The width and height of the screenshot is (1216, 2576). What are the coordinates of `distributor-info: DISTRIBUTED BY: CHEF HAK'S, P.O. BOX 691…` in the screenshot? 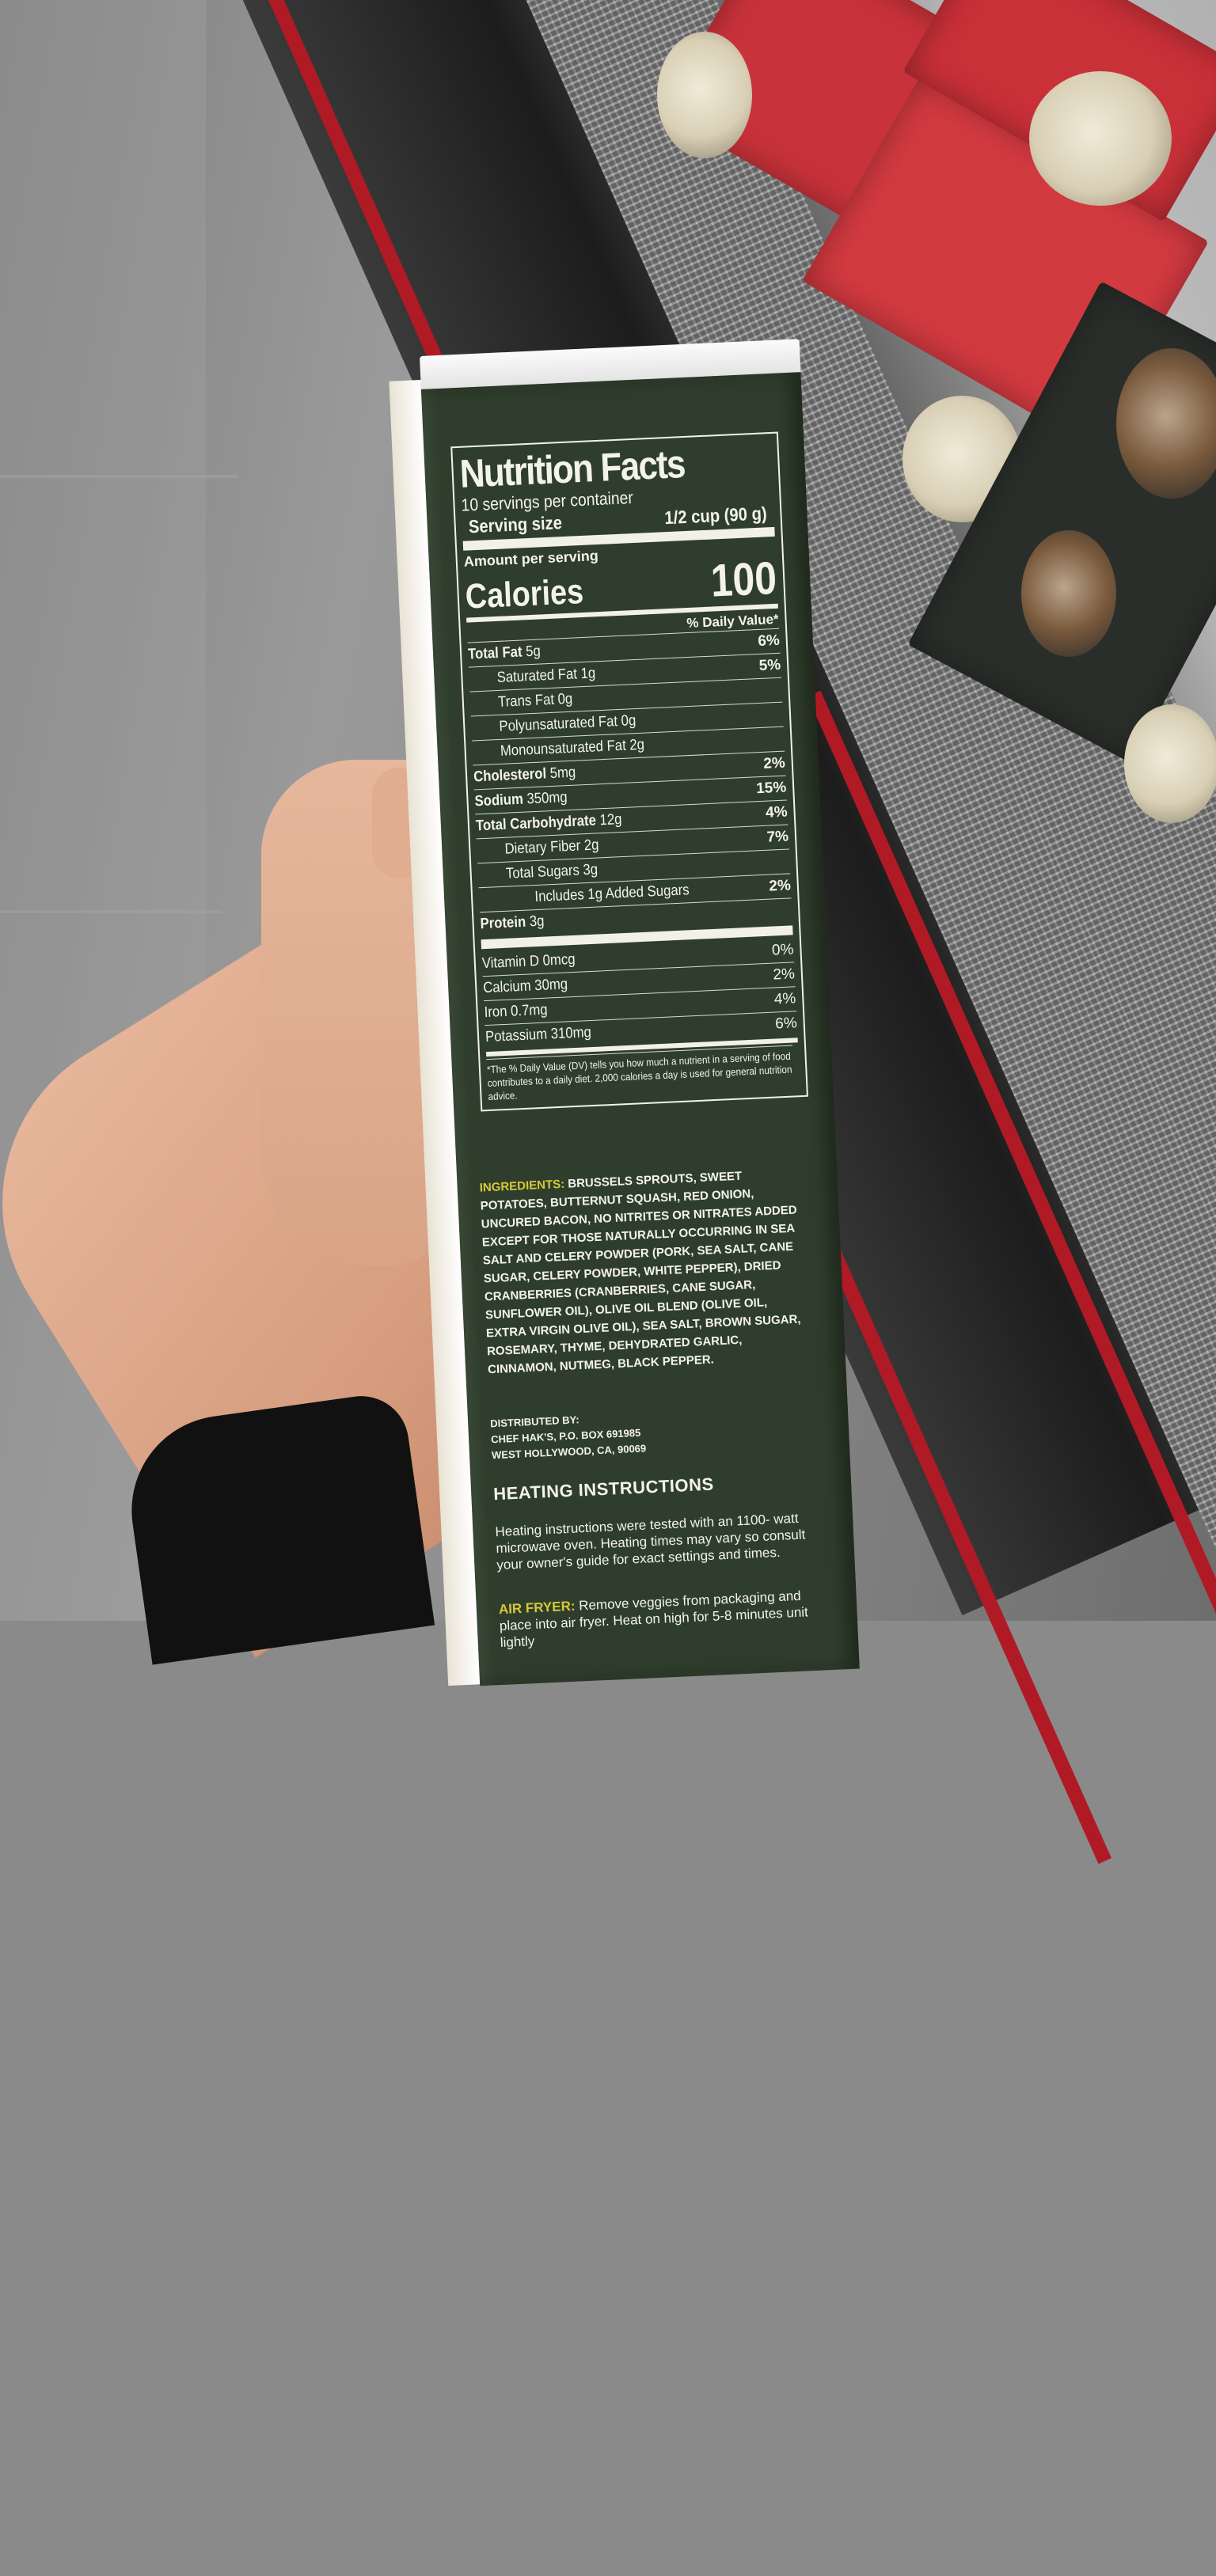 It's located at (653, 1433).